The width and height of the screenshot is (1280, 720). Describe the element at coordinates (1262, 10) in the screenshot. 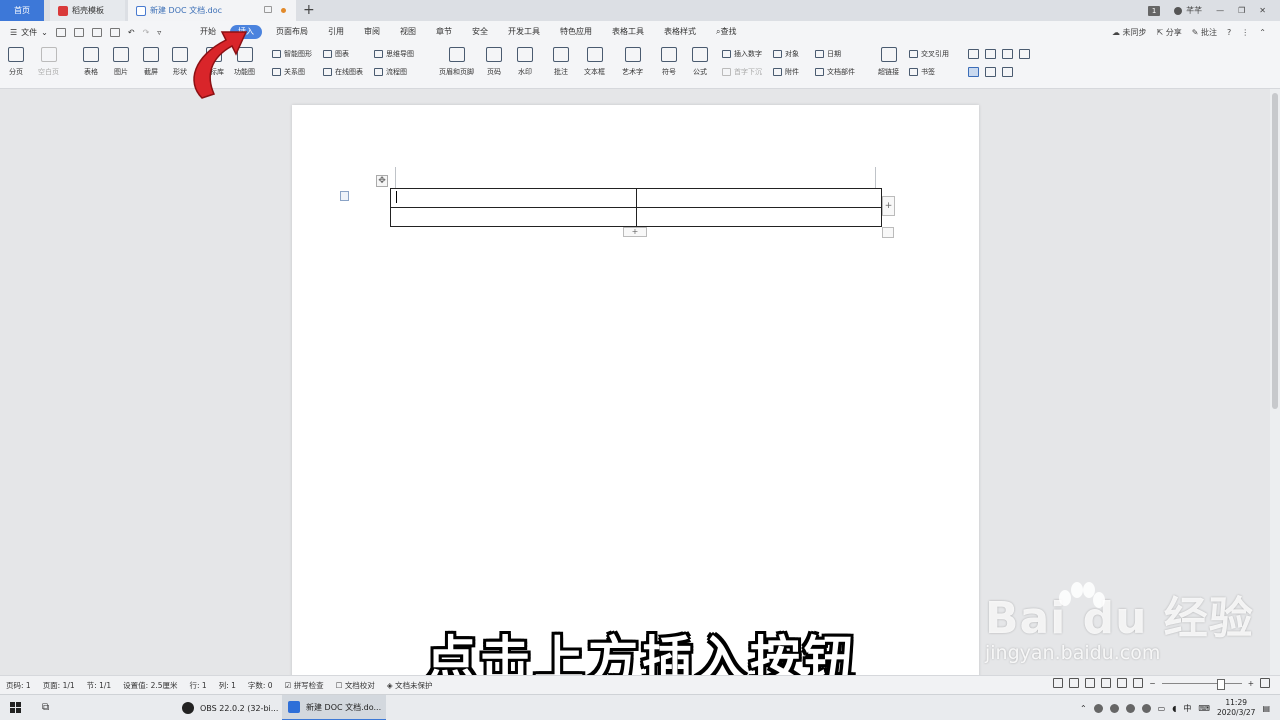

I see `close-icon: ✕` at that location.